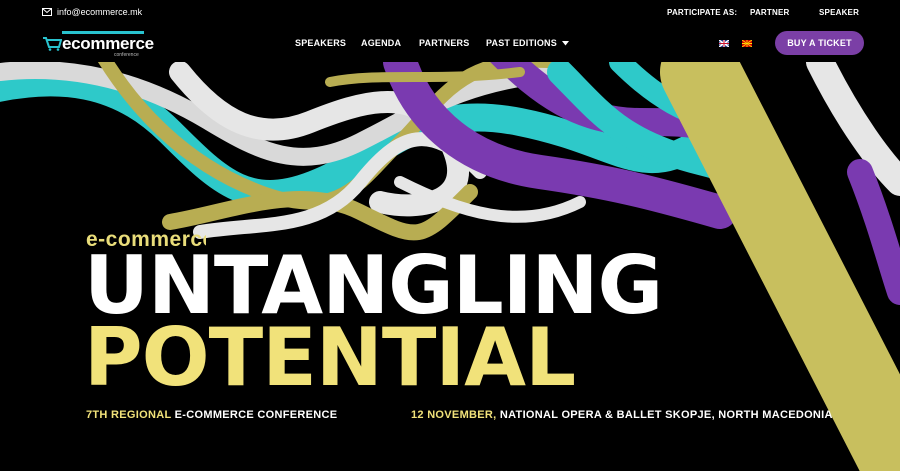 The image size is (900, 471). What do you see at coordinates (724, 43) in the screenshot?
I see `english-flag-icon` at bounding box center [724, 43].